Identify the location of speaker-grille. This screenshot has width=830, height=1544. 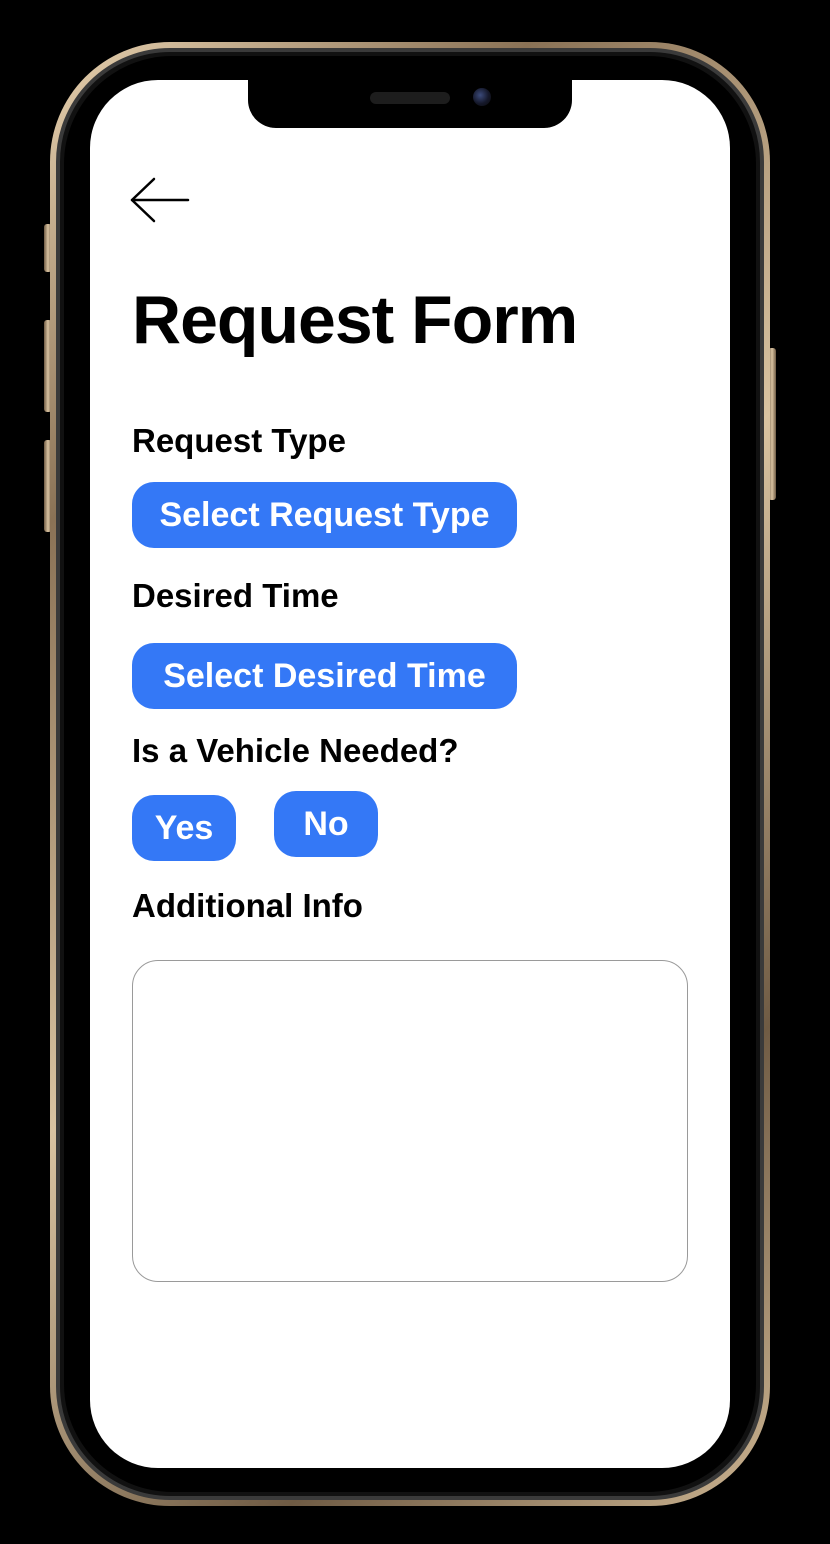
(410, 98).